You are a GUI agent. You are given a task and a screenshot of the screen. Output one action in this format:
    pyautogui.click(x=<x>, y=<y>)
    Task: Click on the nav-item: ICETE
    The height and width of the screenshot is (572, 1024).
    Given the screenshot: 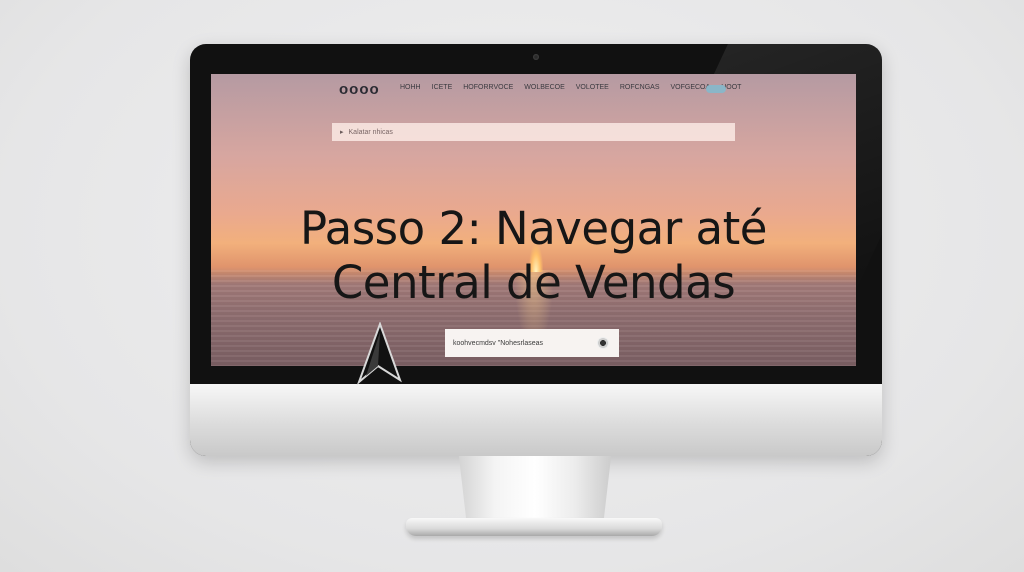 What is the action you would take?
    pyautogui.click(x=442, y=87)
    